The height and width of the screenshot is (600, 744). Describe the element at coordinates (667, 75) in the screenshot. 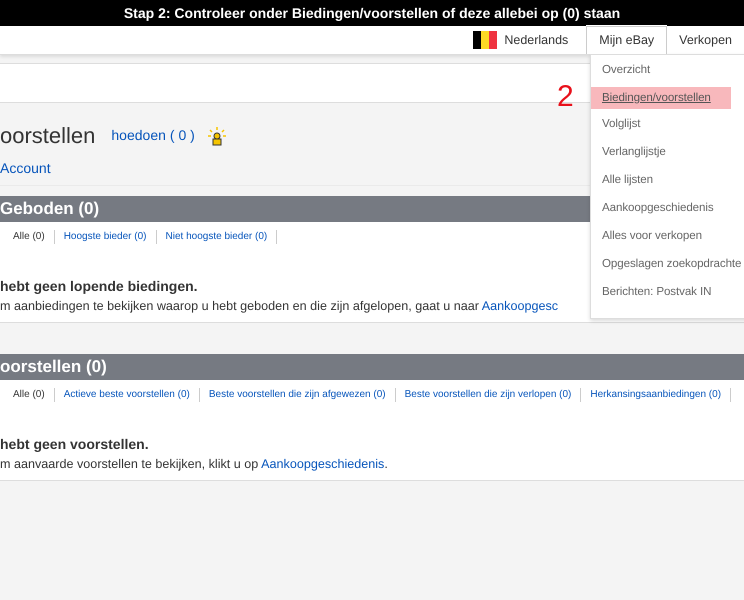

I see `menu-item: Overzicht` at that location.